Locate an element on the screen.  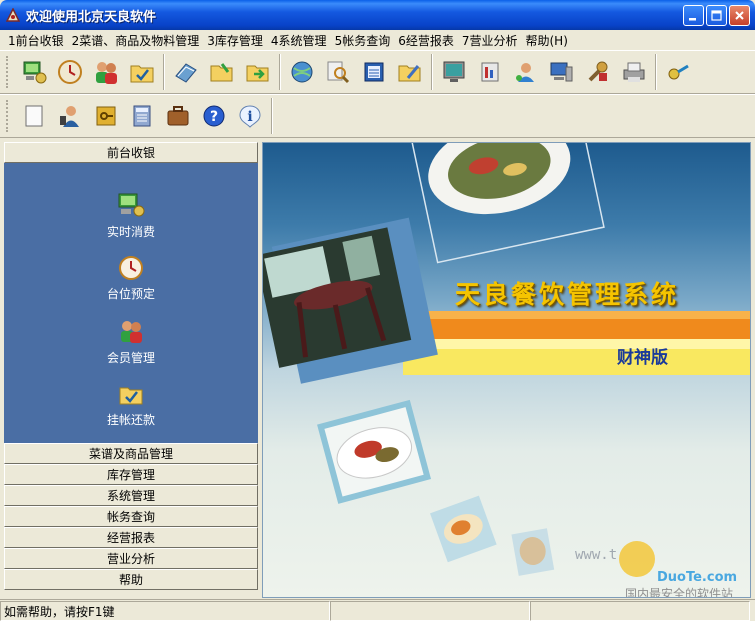
printer-icon is located at coordinates (634, 72).